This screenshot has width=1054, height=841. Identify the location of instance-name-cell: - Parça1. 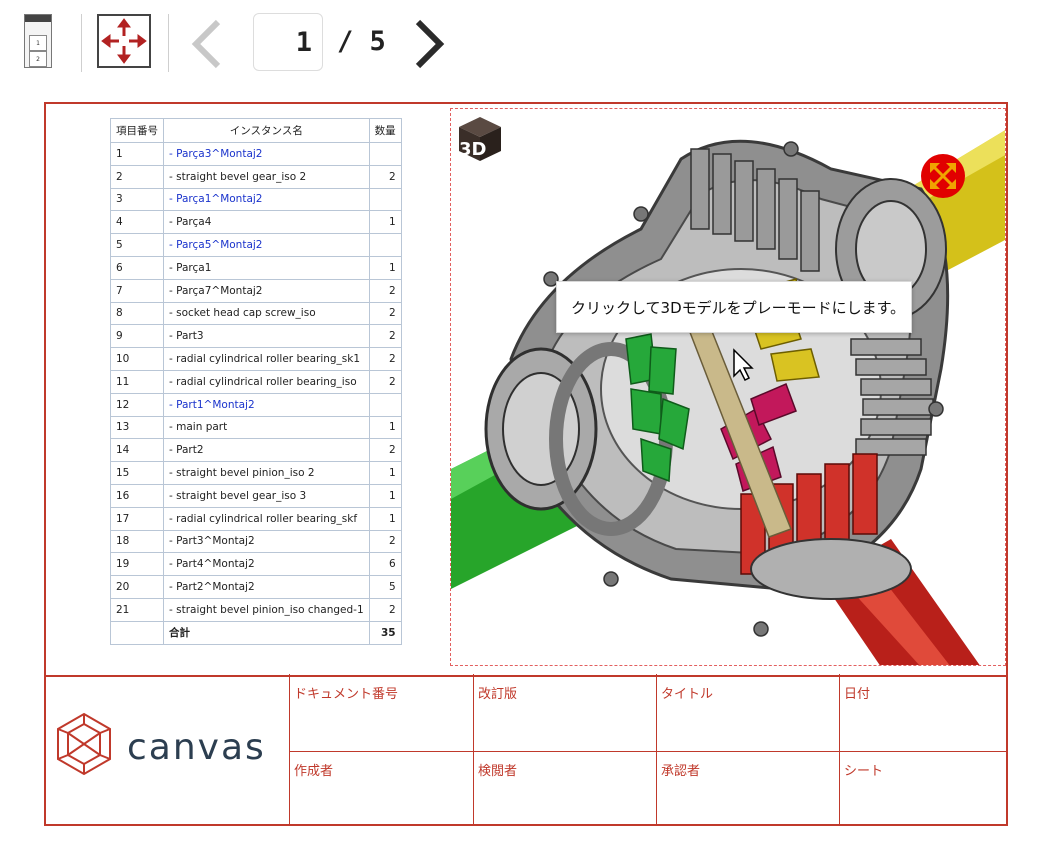
(266, 267).